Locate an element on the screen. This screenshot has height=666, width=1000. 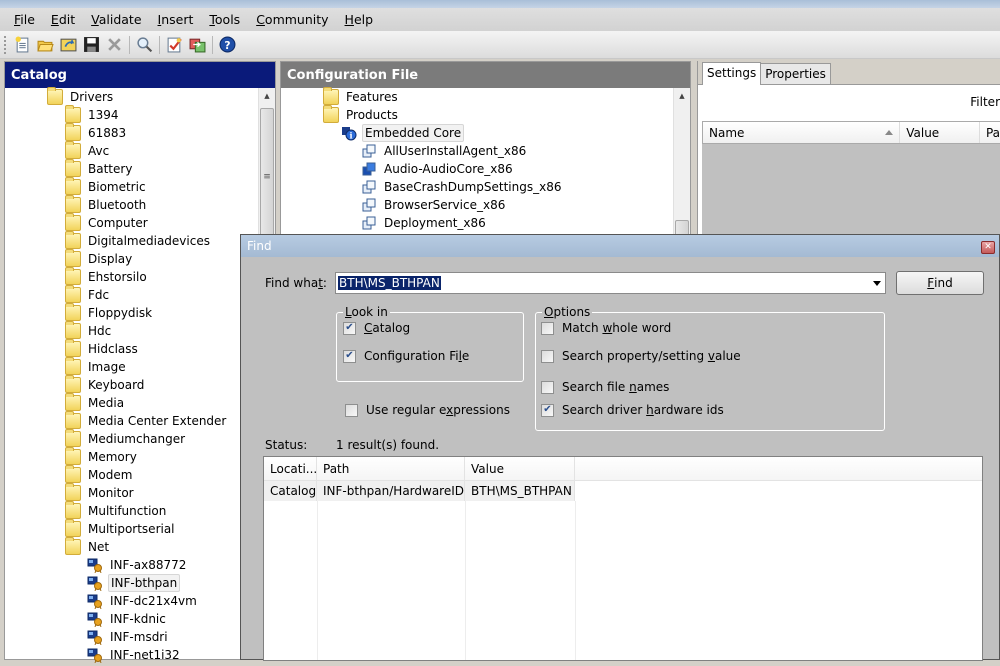
filter-label: Filter is located at coordinates (985, 102).